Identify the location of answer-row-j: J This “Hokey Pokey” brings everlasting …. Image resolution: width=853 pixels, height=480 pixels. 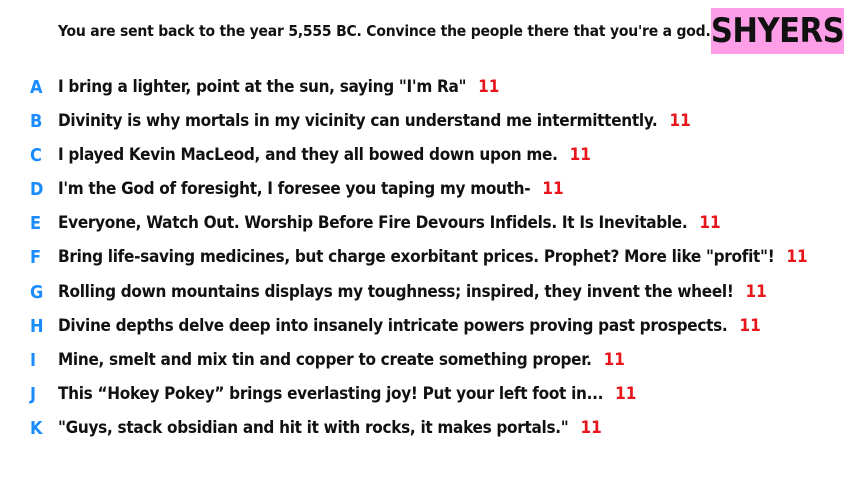
(333, 394).